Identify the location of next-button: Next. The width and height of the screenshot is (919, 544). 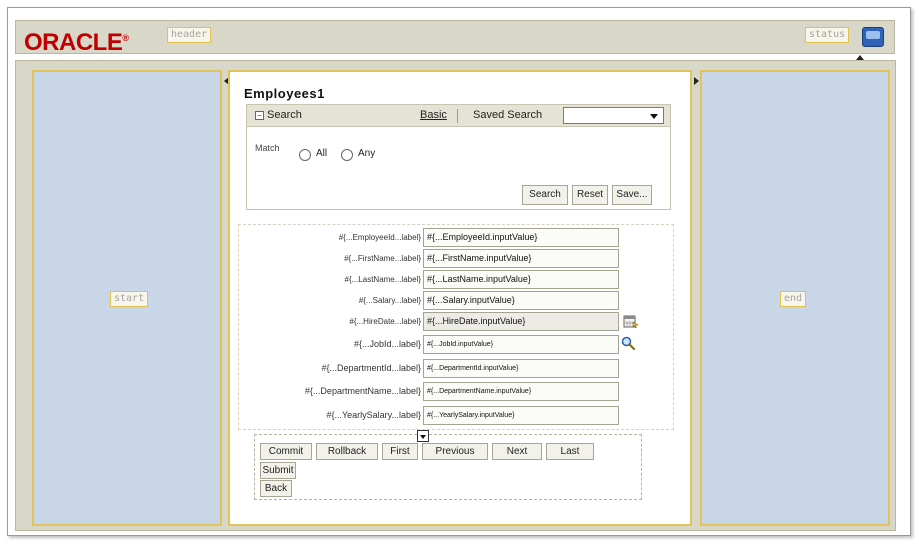
(517, 451).